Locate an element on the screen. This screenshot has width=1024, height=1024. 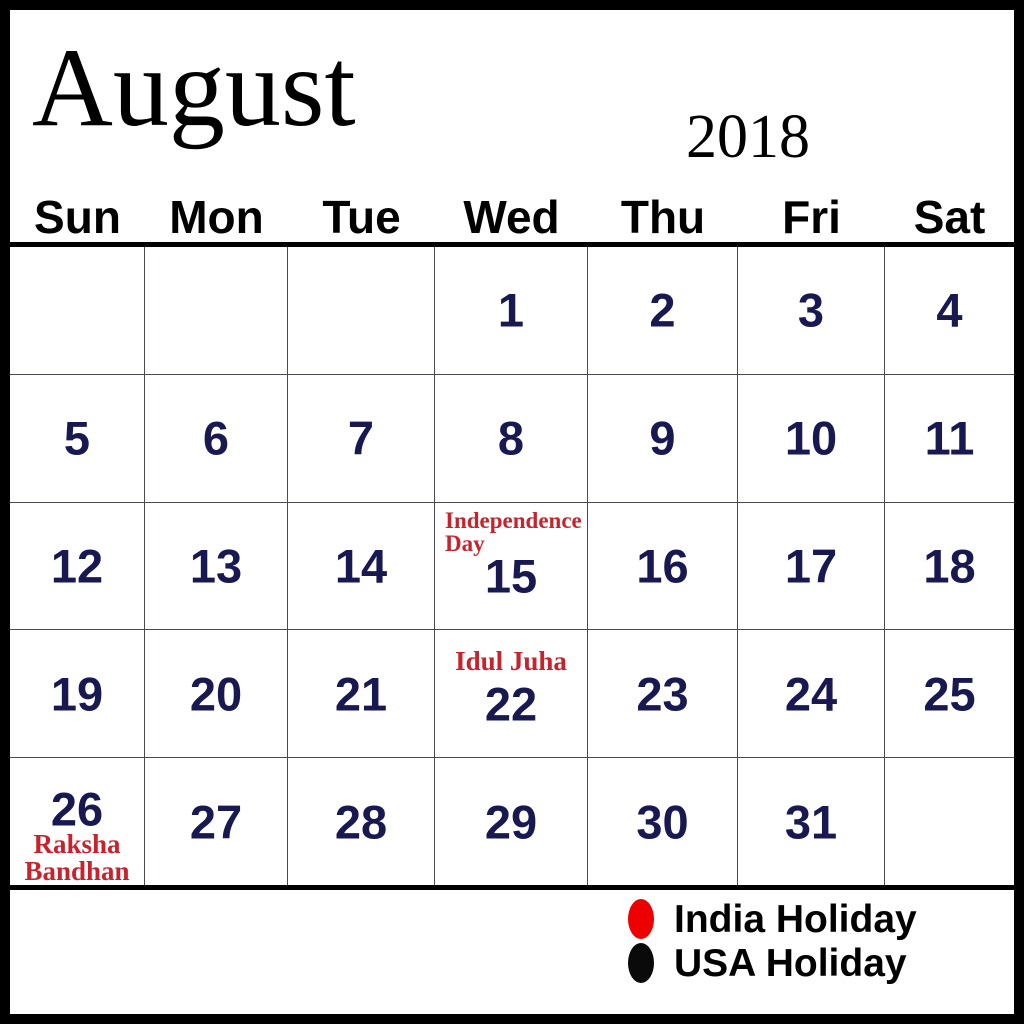
weekday-header-row: Sun Mon Tue Wed Thu Fri Sat is located at coordinates (512, 213).